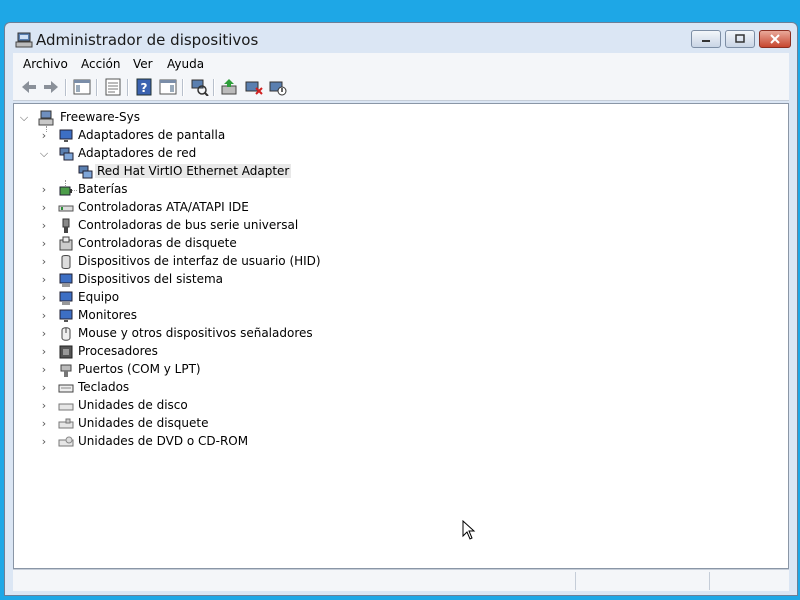 This screenshot has width=800, height=600. I want to click on maximize-button, so click(740, 39).